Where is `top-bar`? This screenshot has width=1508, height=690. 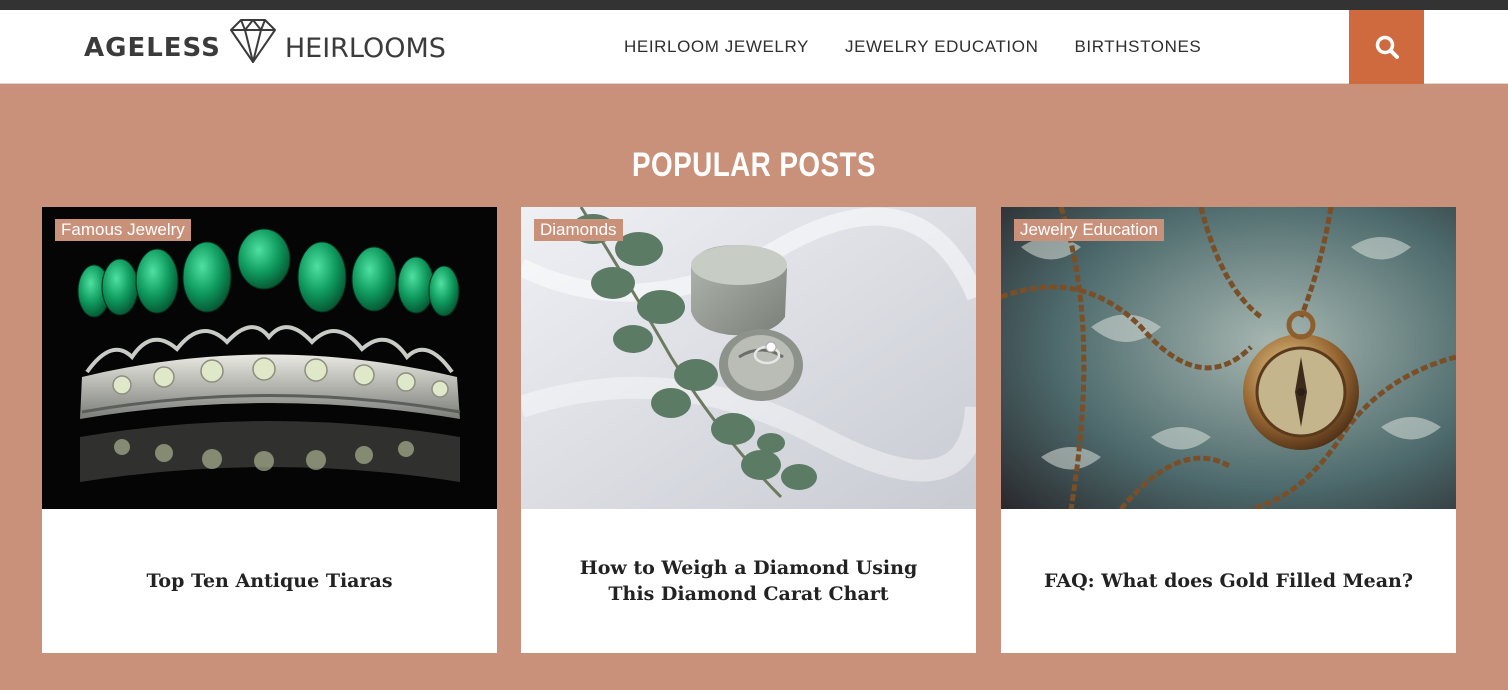 top-bar is located at coordinates (754, 5).